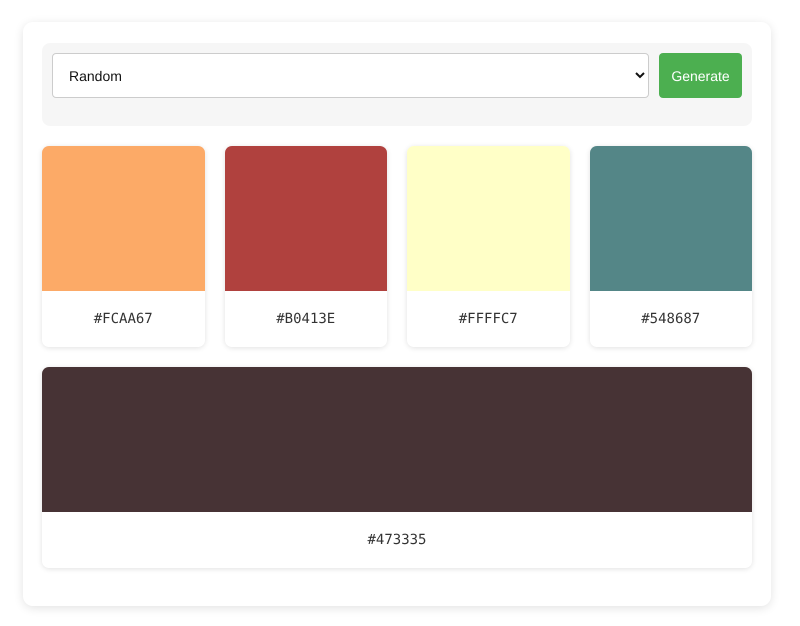 Image resolution: width=800 pixels, height=626 pixels. What do you see at coordinates (396, 540) in the screenshot?
I see `hex-code: #473335` at bounding box center [396, 540].